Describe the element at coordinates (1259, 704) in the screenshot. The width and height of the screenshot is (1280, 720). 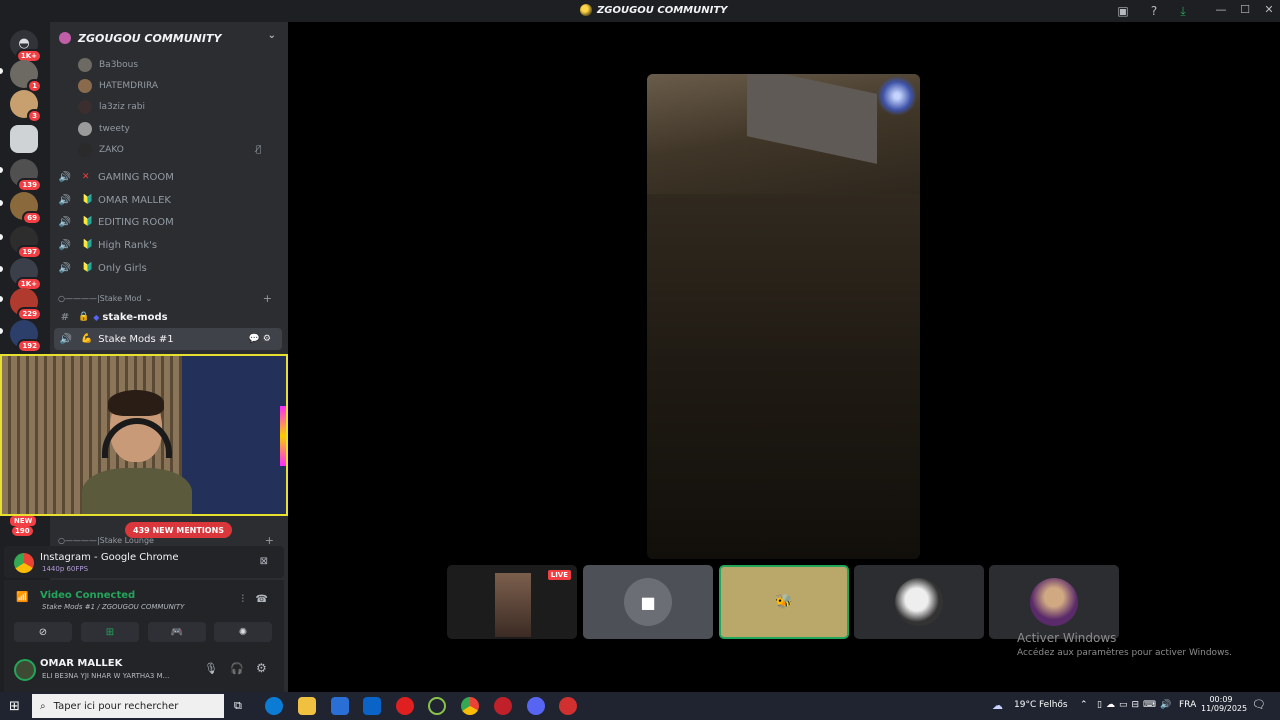
I see `notification-icon: 🗨` at that location.